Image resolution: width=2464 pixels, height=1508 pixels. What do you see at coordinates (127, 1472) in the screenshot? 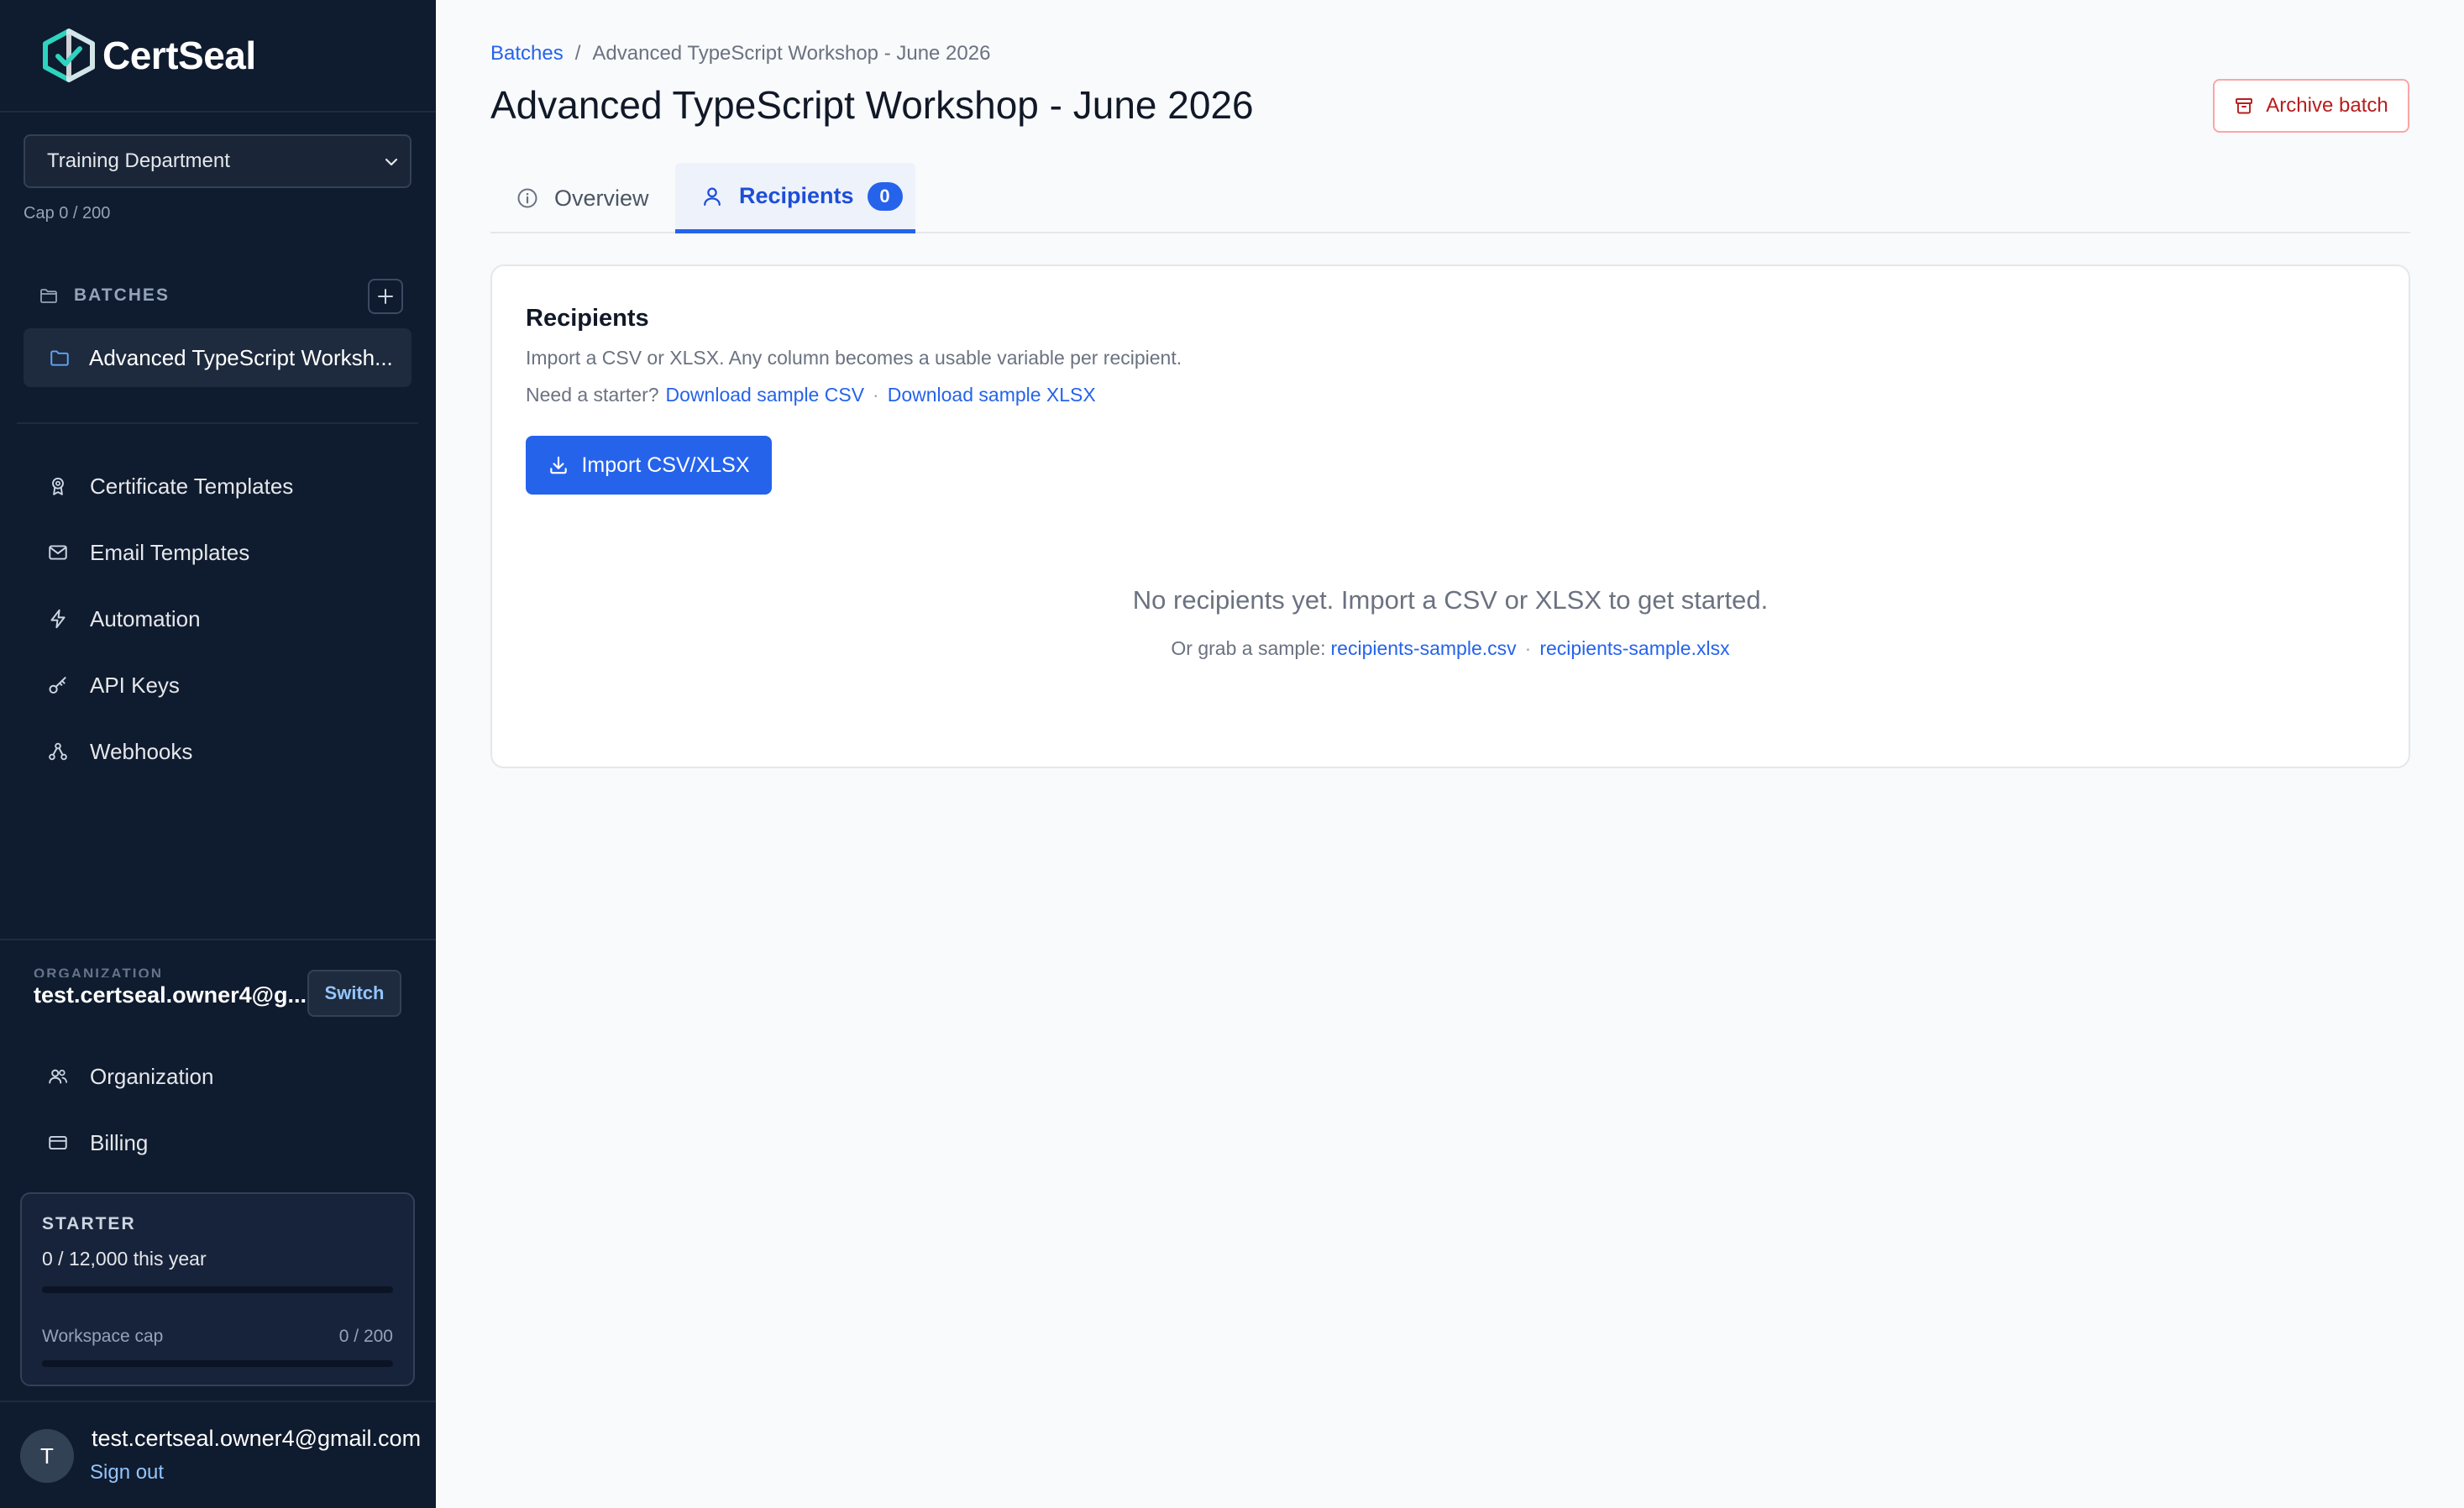
I see `sign-out-link: Sign out` at bounding box center [127, 1472].